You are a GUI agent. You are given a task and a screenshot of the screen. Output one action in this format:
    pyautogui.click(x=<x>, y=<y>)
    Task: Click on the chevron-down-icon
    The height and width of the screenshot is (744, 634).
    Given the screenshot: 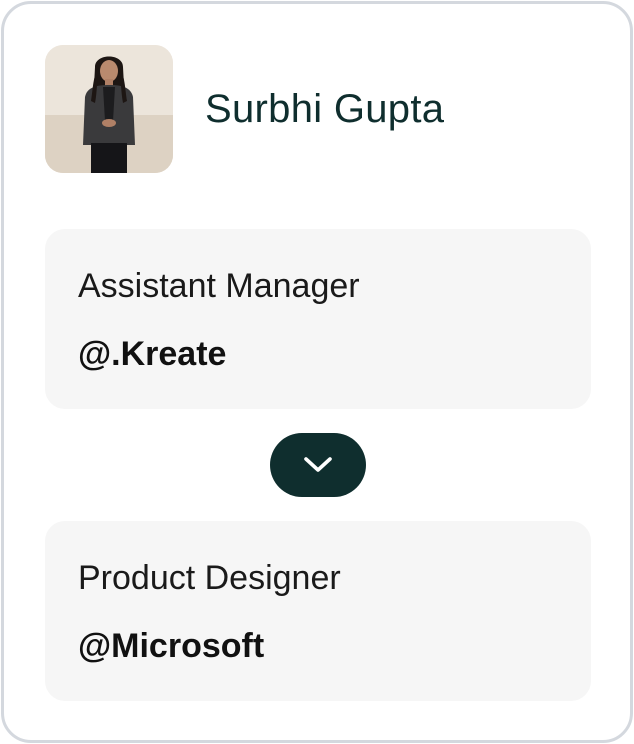 What is the action you would take?
    pyautogui.click(x=318, y=464)
    